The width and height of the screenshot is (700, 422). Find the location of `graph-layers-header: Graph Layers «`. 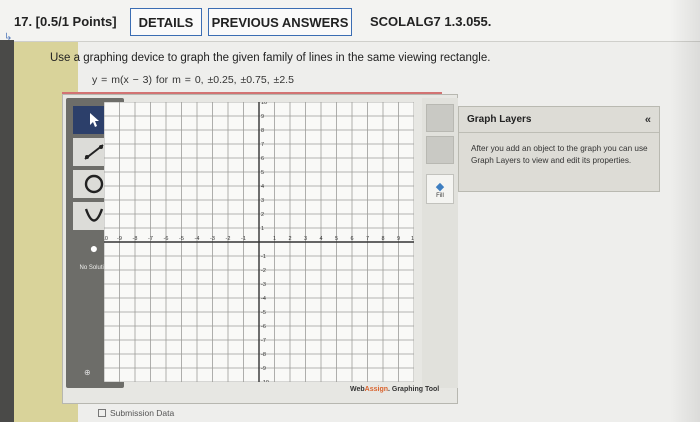

graph-layers-header: Graph Layers « is located at coordinates (559, 120).